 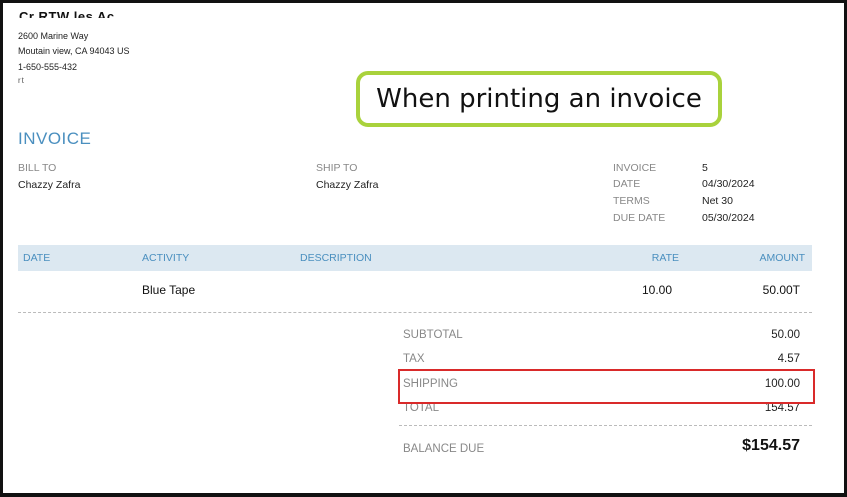 What do you see at coordinates (74, 51) in the screenshot?
I see `company-address-line2: Moutain view, CA 94043 US` at bounding box center [74, 51].